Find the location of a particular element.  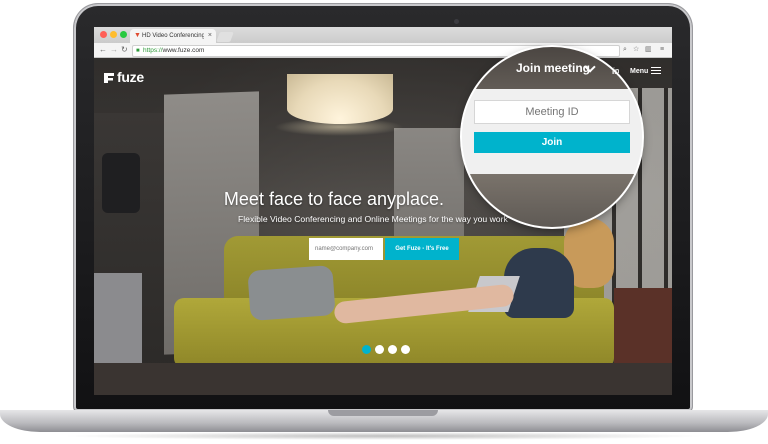

reload-icon: ↻ is located at coordinates (124, 50).